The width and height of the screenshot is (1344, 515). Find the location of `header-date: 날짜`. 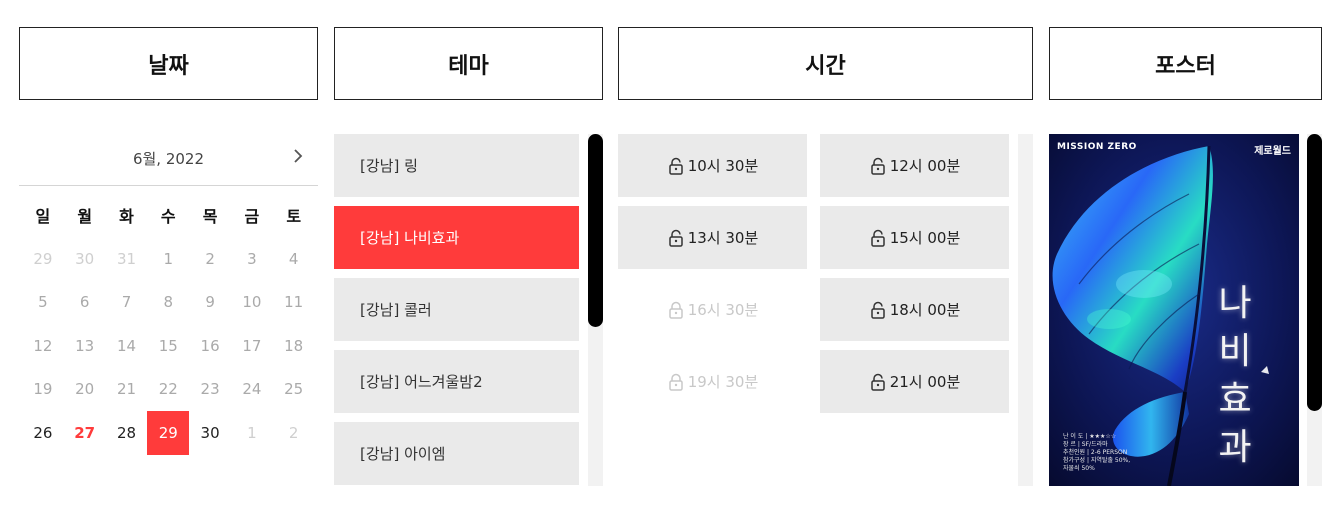

header-date: 날짜 is located at coordinates (168, 63).